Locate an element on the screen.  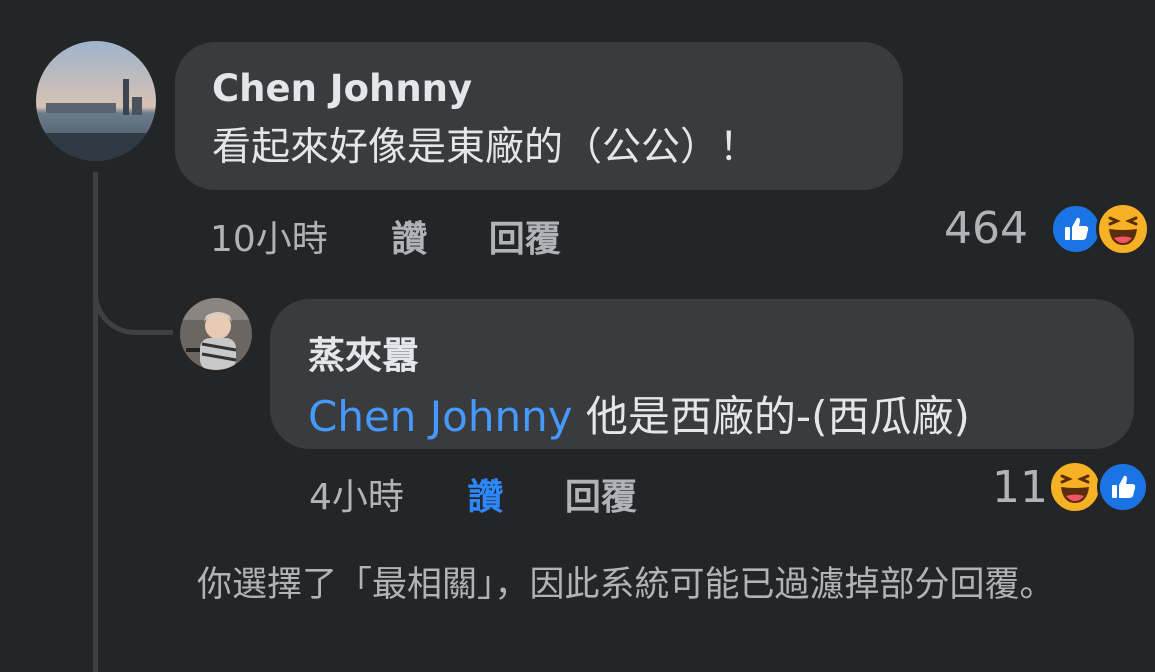
reply-text: Chen Johnny 他是西廠的-(西瓜廠) is located at coordinates (721, 413).